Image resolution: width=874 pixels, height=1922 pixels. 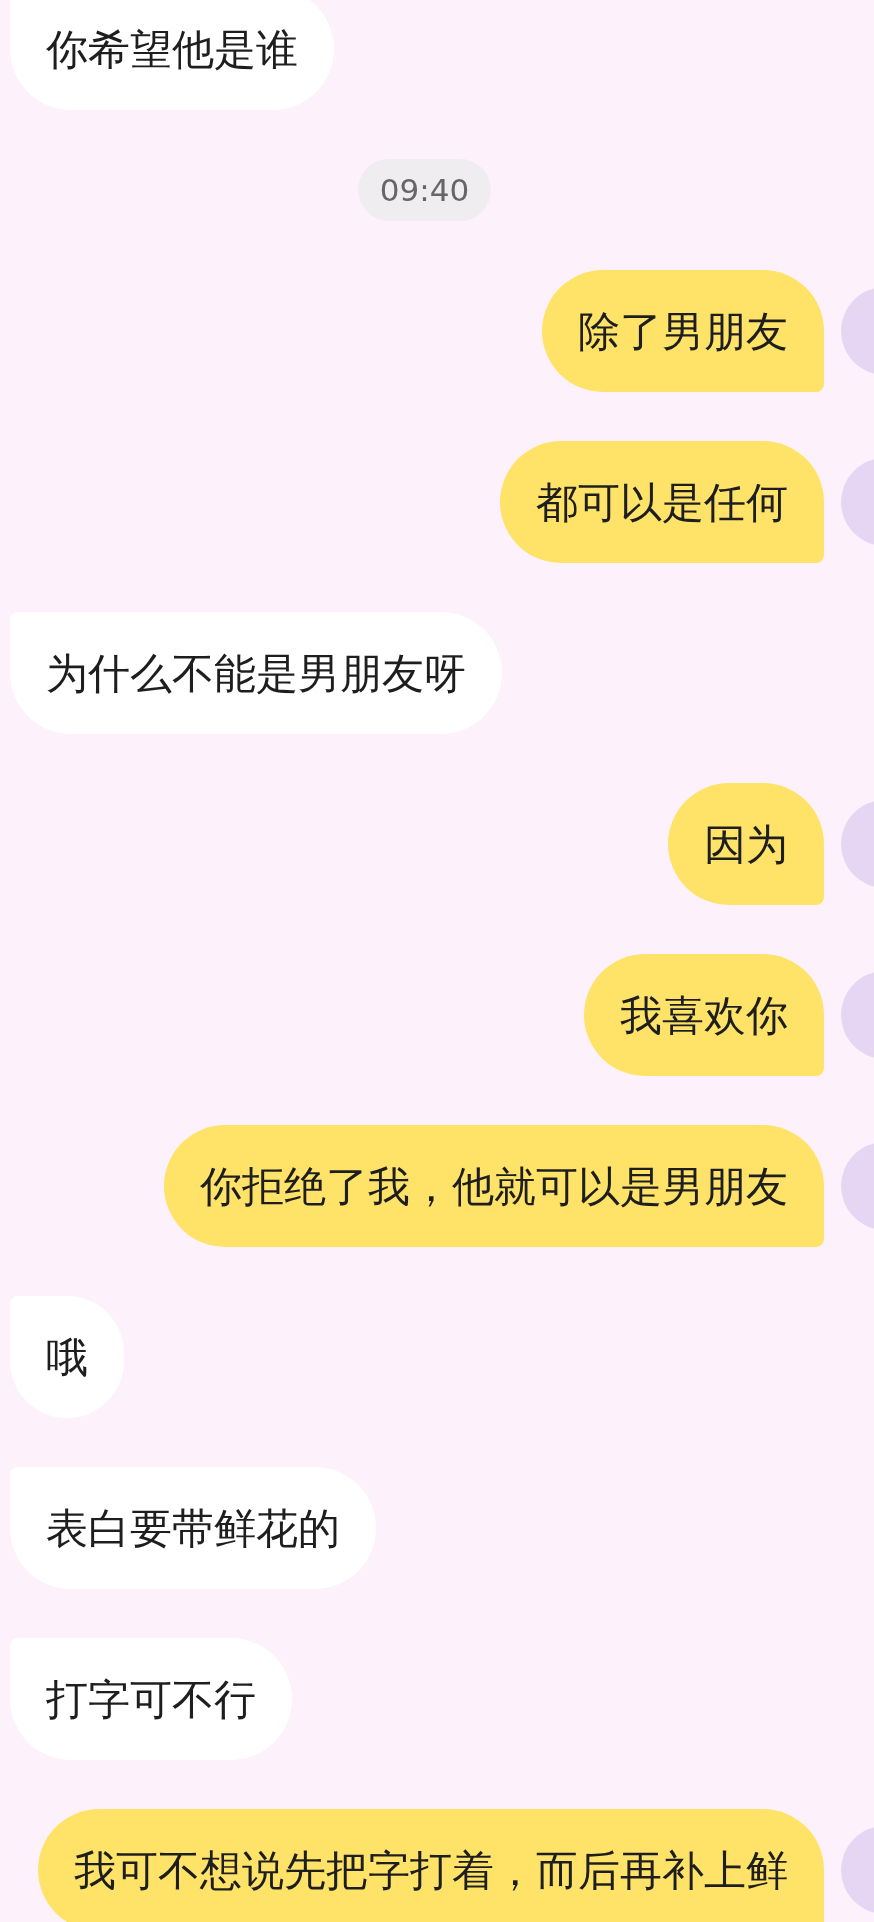 What do you see at coordinates (256, 673) in the screenshot?
I see `incoming-message: 为什么不能是男朋友呀` at bounding box center [256, 673].